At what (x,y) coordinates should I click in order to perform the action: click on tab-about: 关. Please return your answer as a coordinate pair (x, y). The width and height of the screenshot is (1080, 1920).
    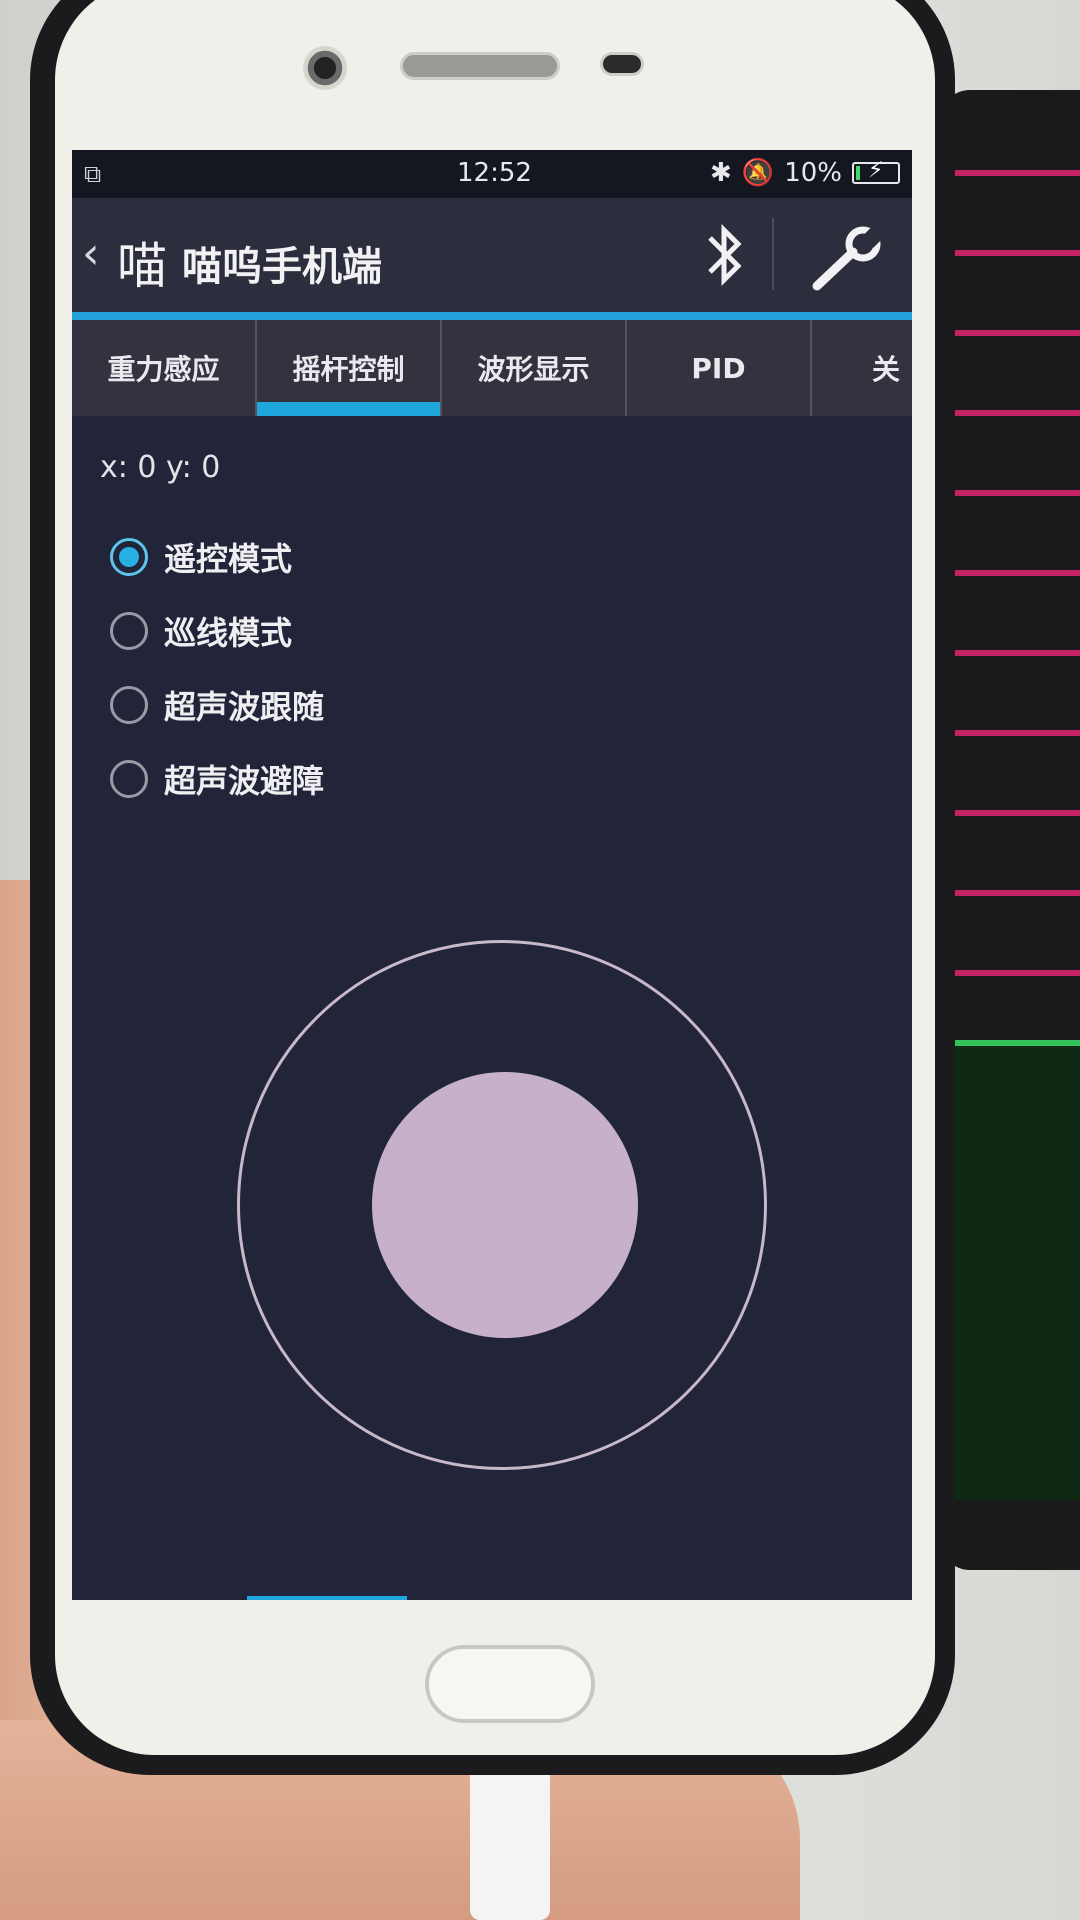
    Looking at the image, I should click on (862, 368).